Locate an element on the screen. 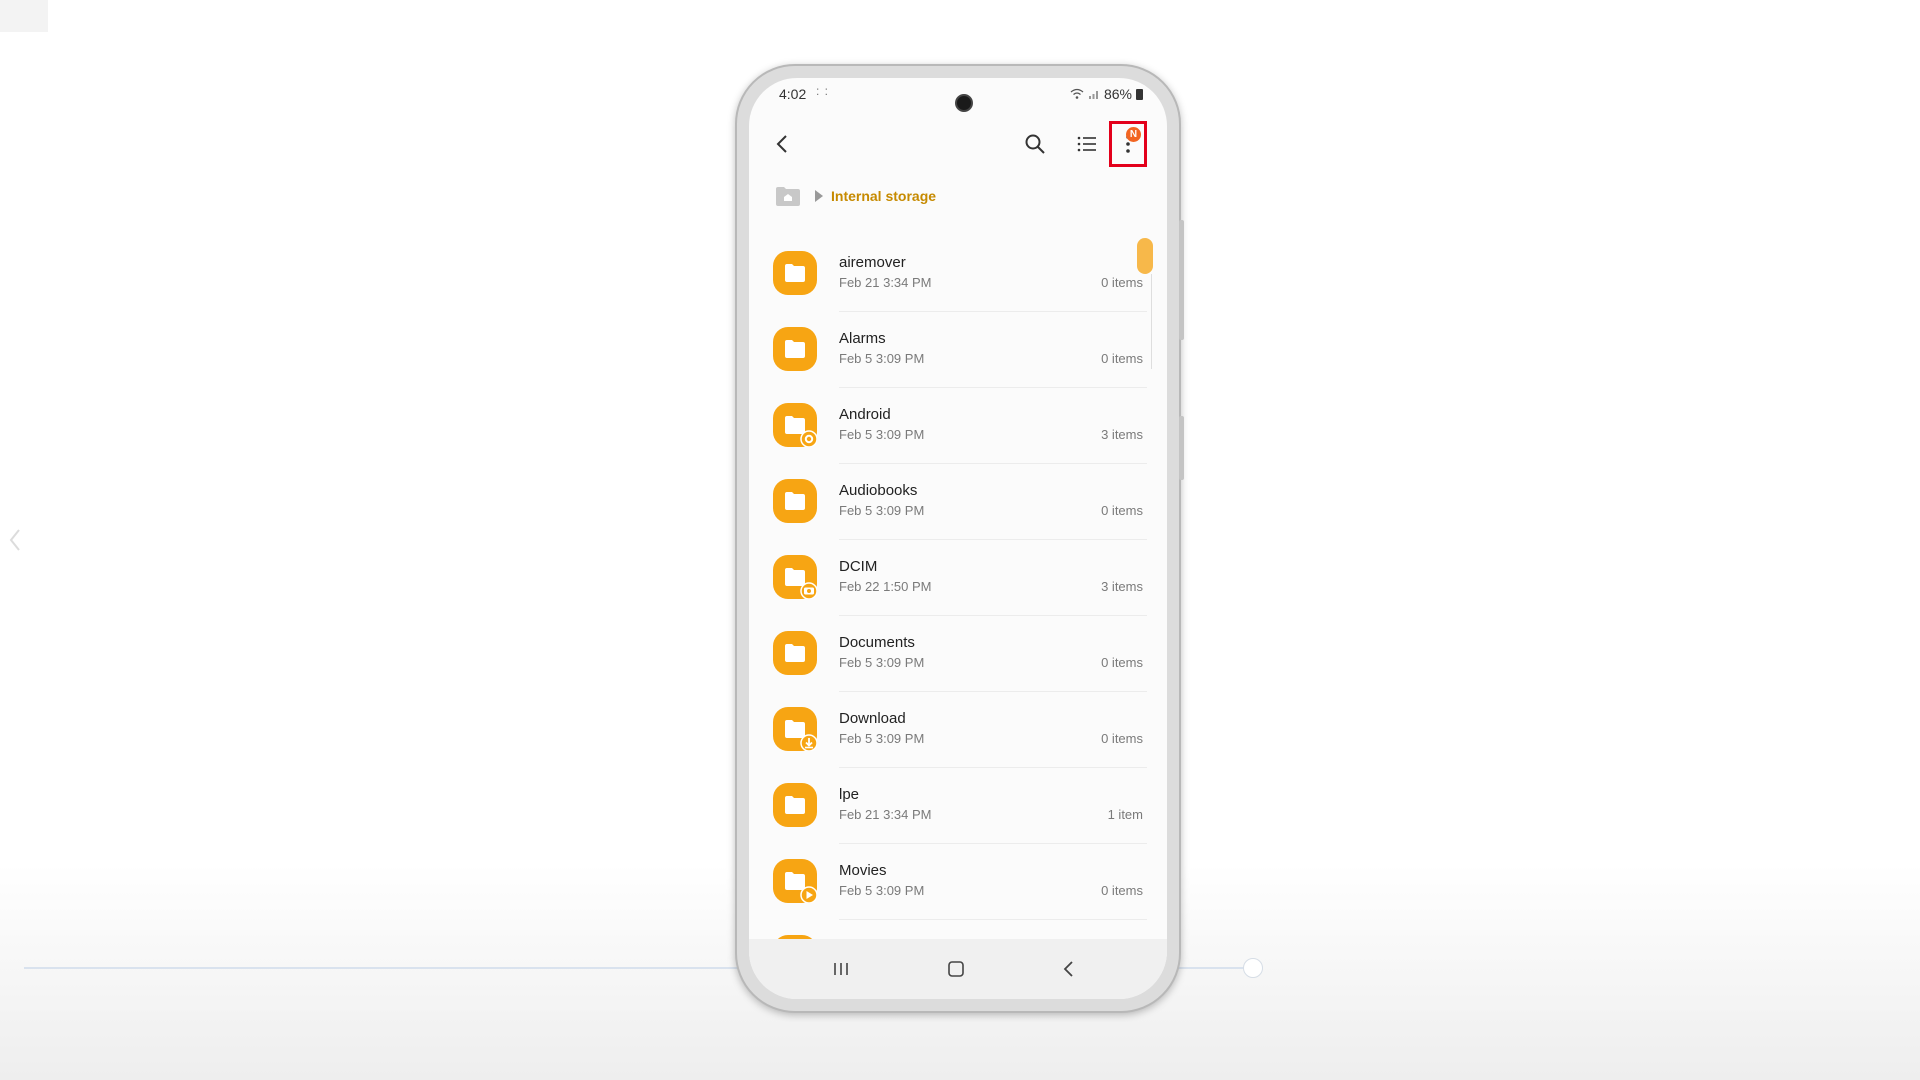  file-name: Download is located at coordinates (872, 718).